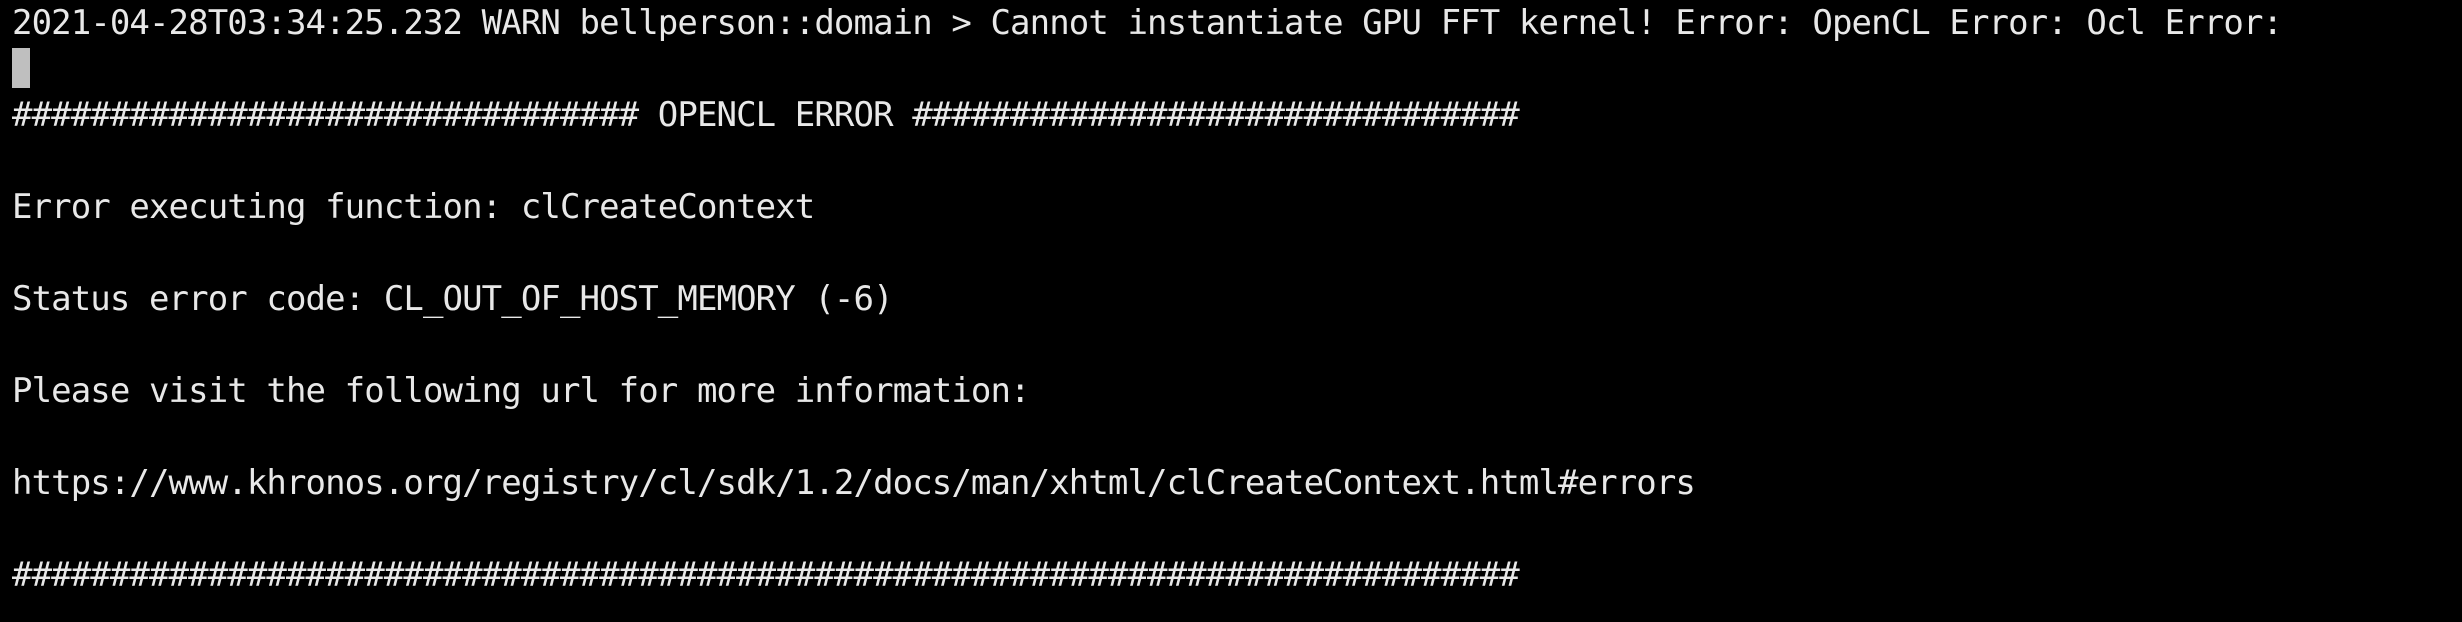 This screenshot has height=622, width=2462. I want to click on cursor-row, so click(1237, 69).